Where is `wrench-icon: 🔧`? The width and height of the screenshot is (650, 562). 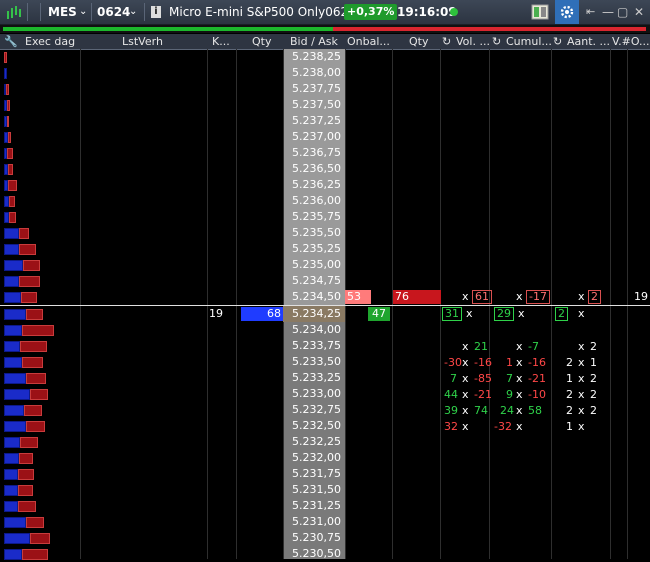 wrench-icon: 🔧 is located at coordinates (11, 41).